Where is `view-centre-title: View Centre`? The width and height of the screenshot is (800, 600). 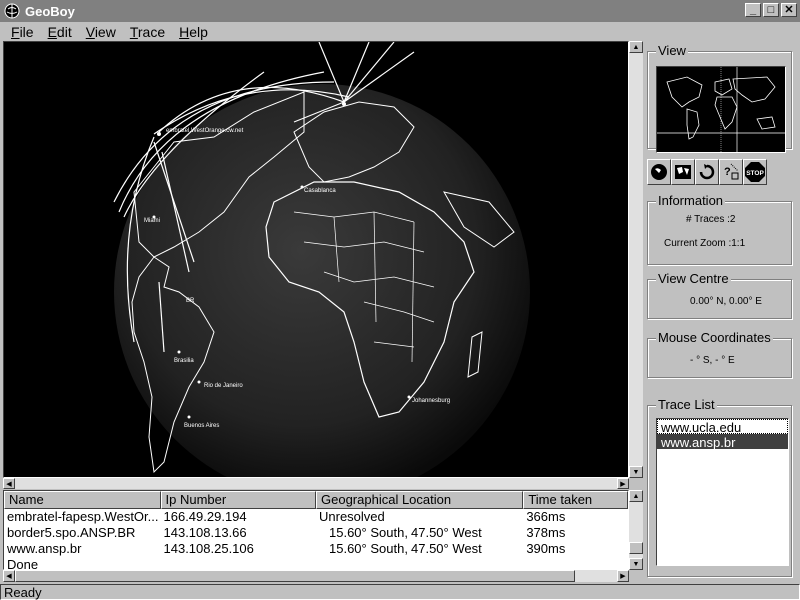 view-centre-title: View Centre is located at coordinates (693, 278).